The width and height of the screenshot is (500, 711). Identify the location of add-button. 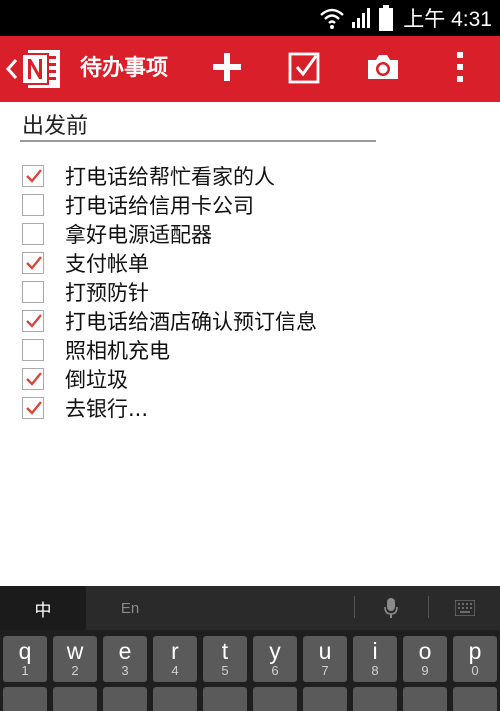
(227, 69).